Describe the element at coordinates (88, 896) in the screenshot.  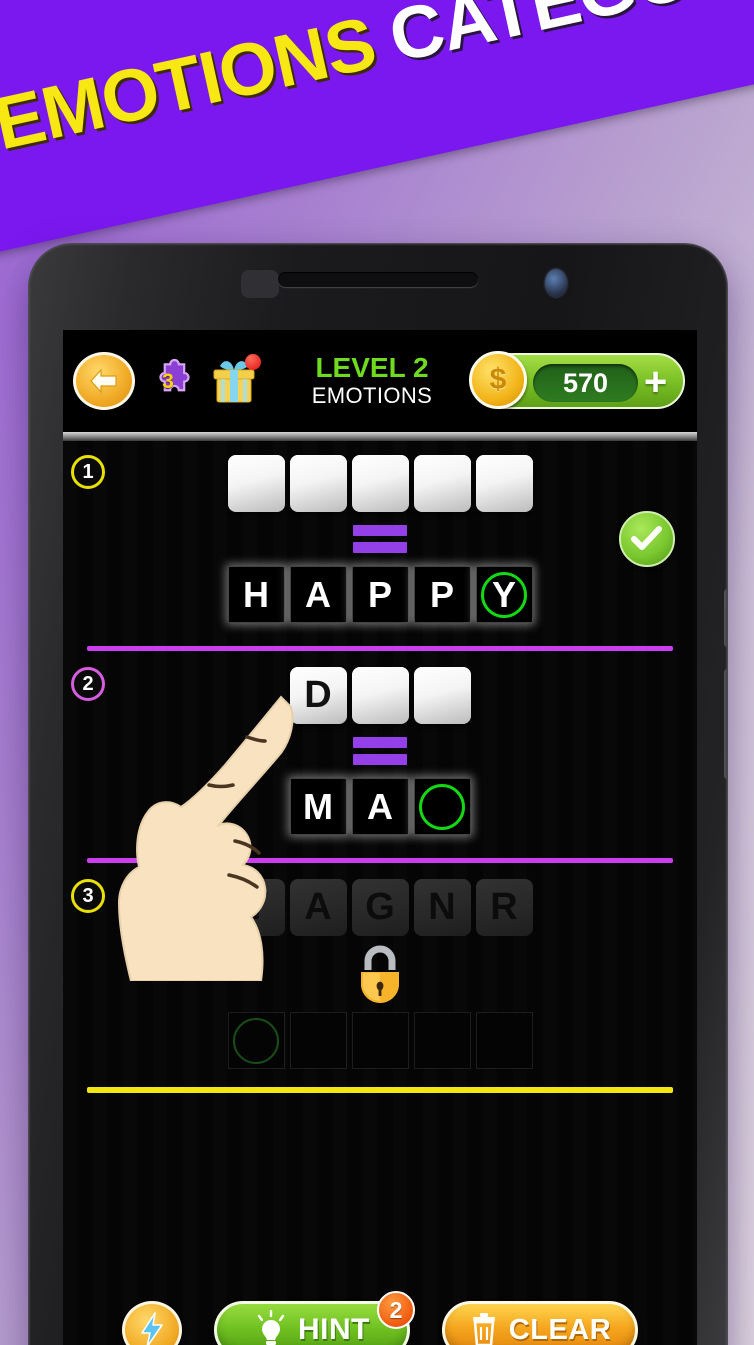
I see `row-badge-3: 3` at that location.